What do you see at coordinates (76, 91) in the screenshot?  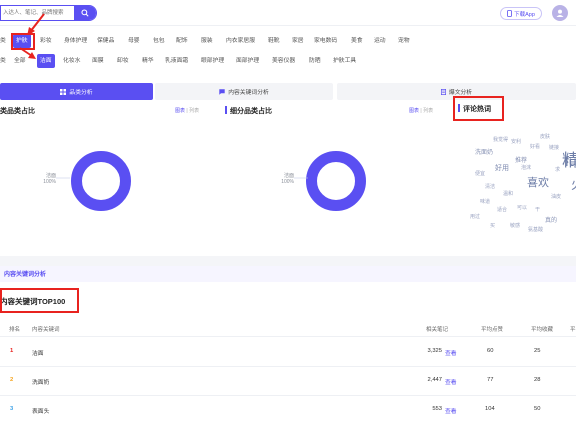 I see `tab-category-analysis: 品类分析` at bounding box center [76, 91].